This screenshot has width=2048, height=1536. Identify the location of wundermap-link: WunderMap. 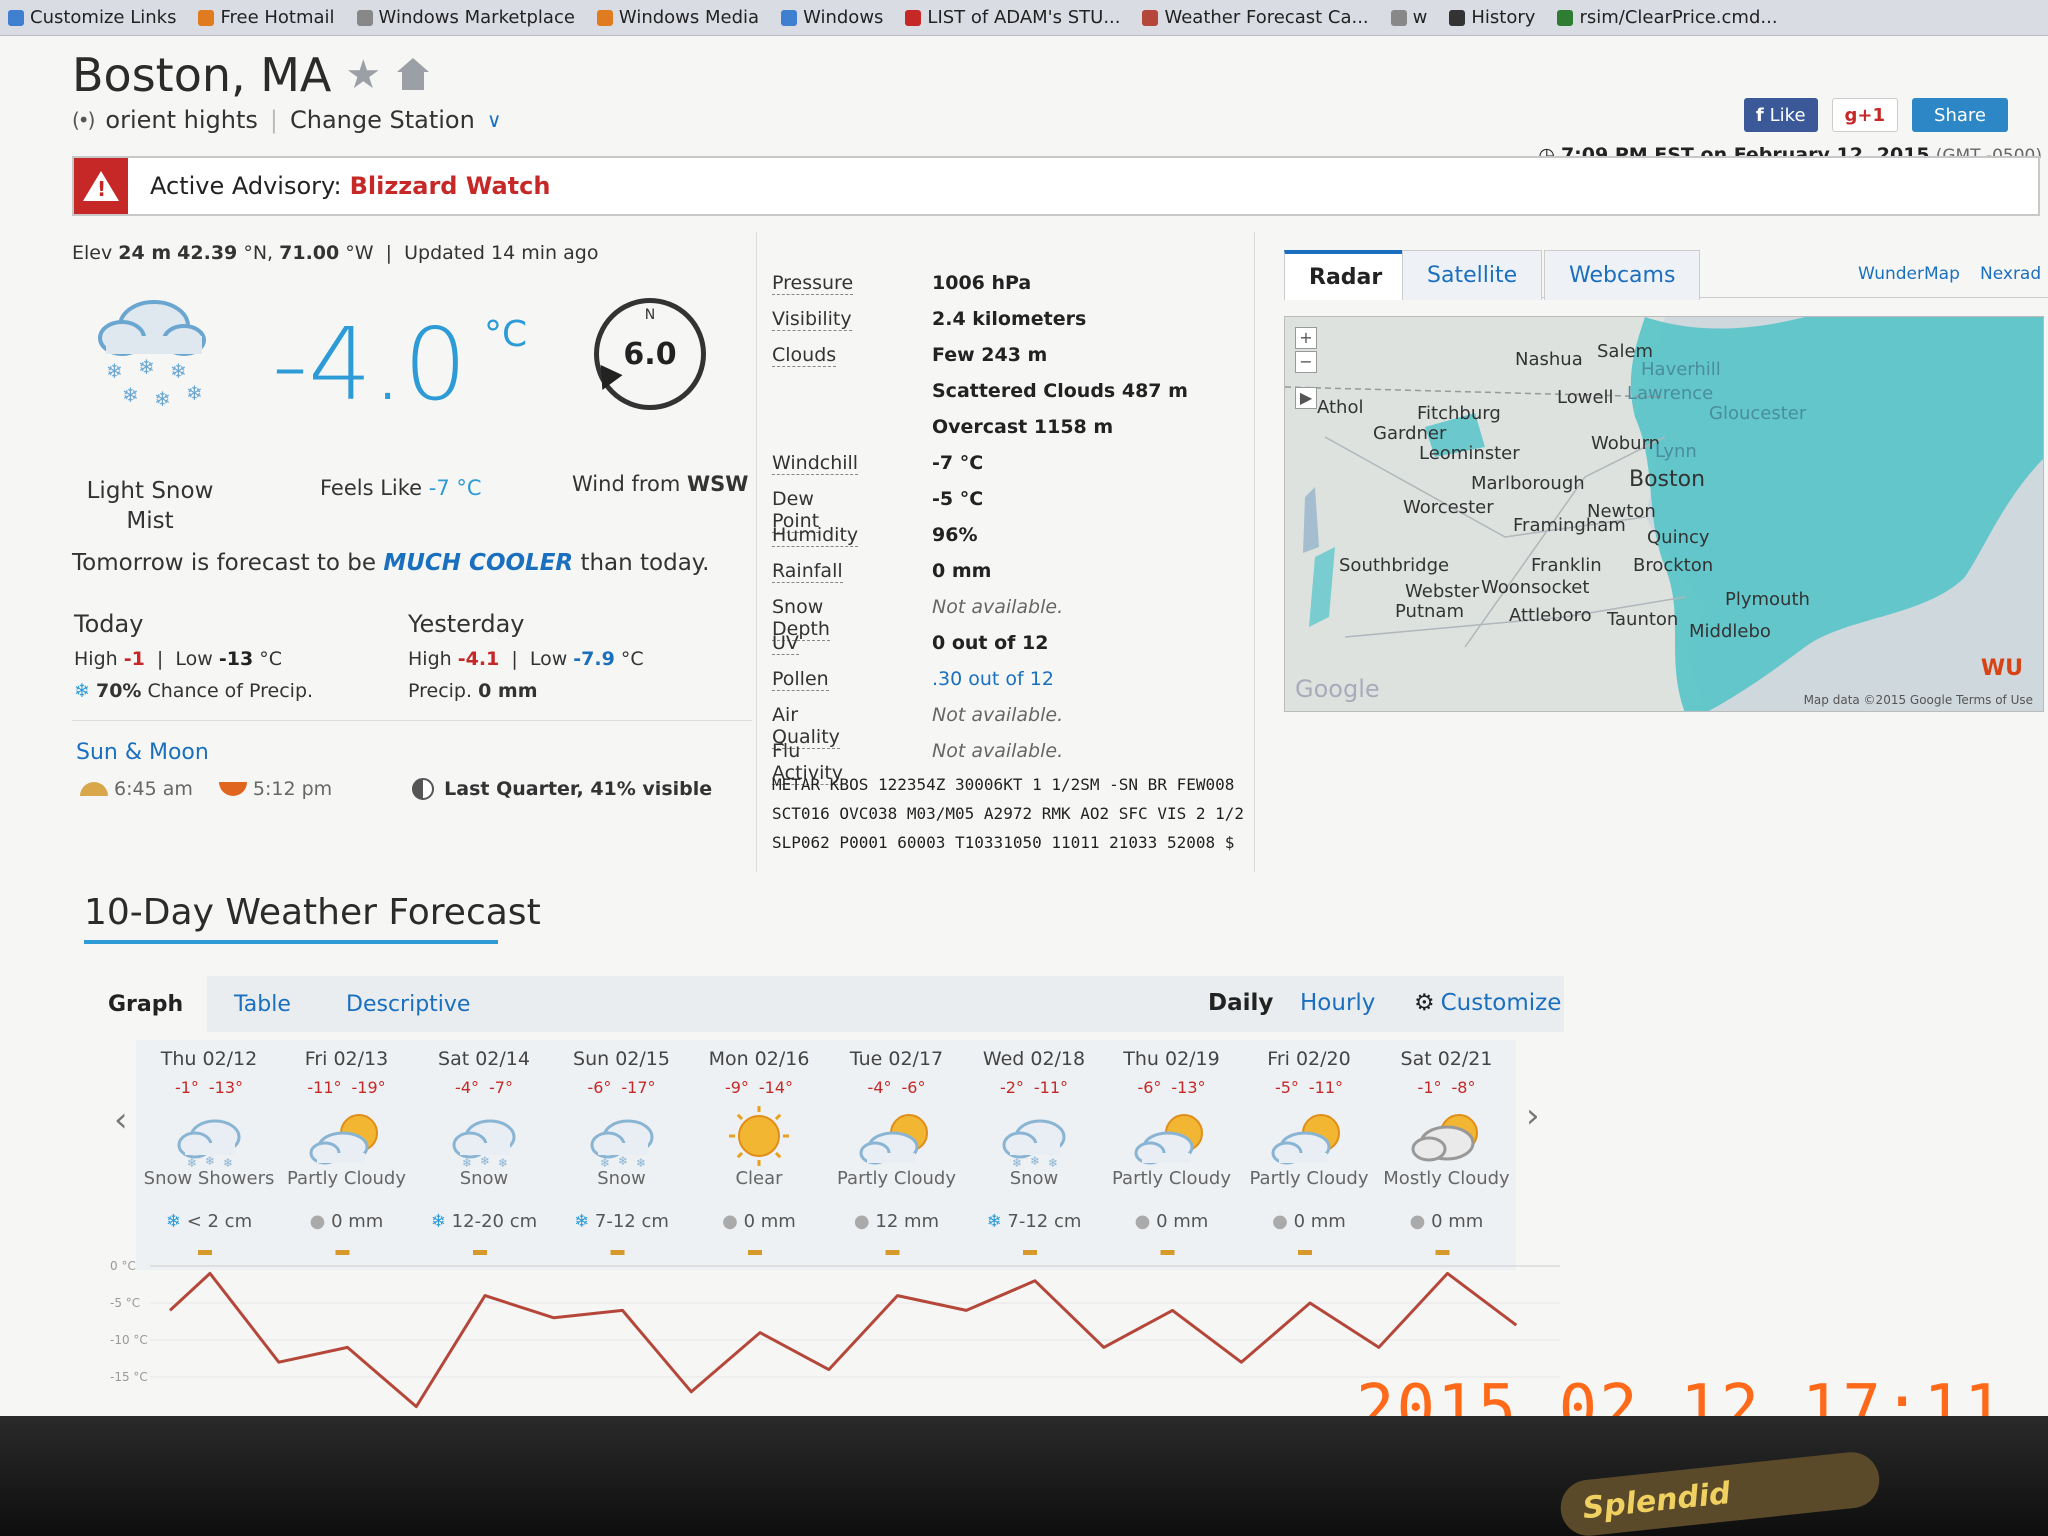
(1909, 274).